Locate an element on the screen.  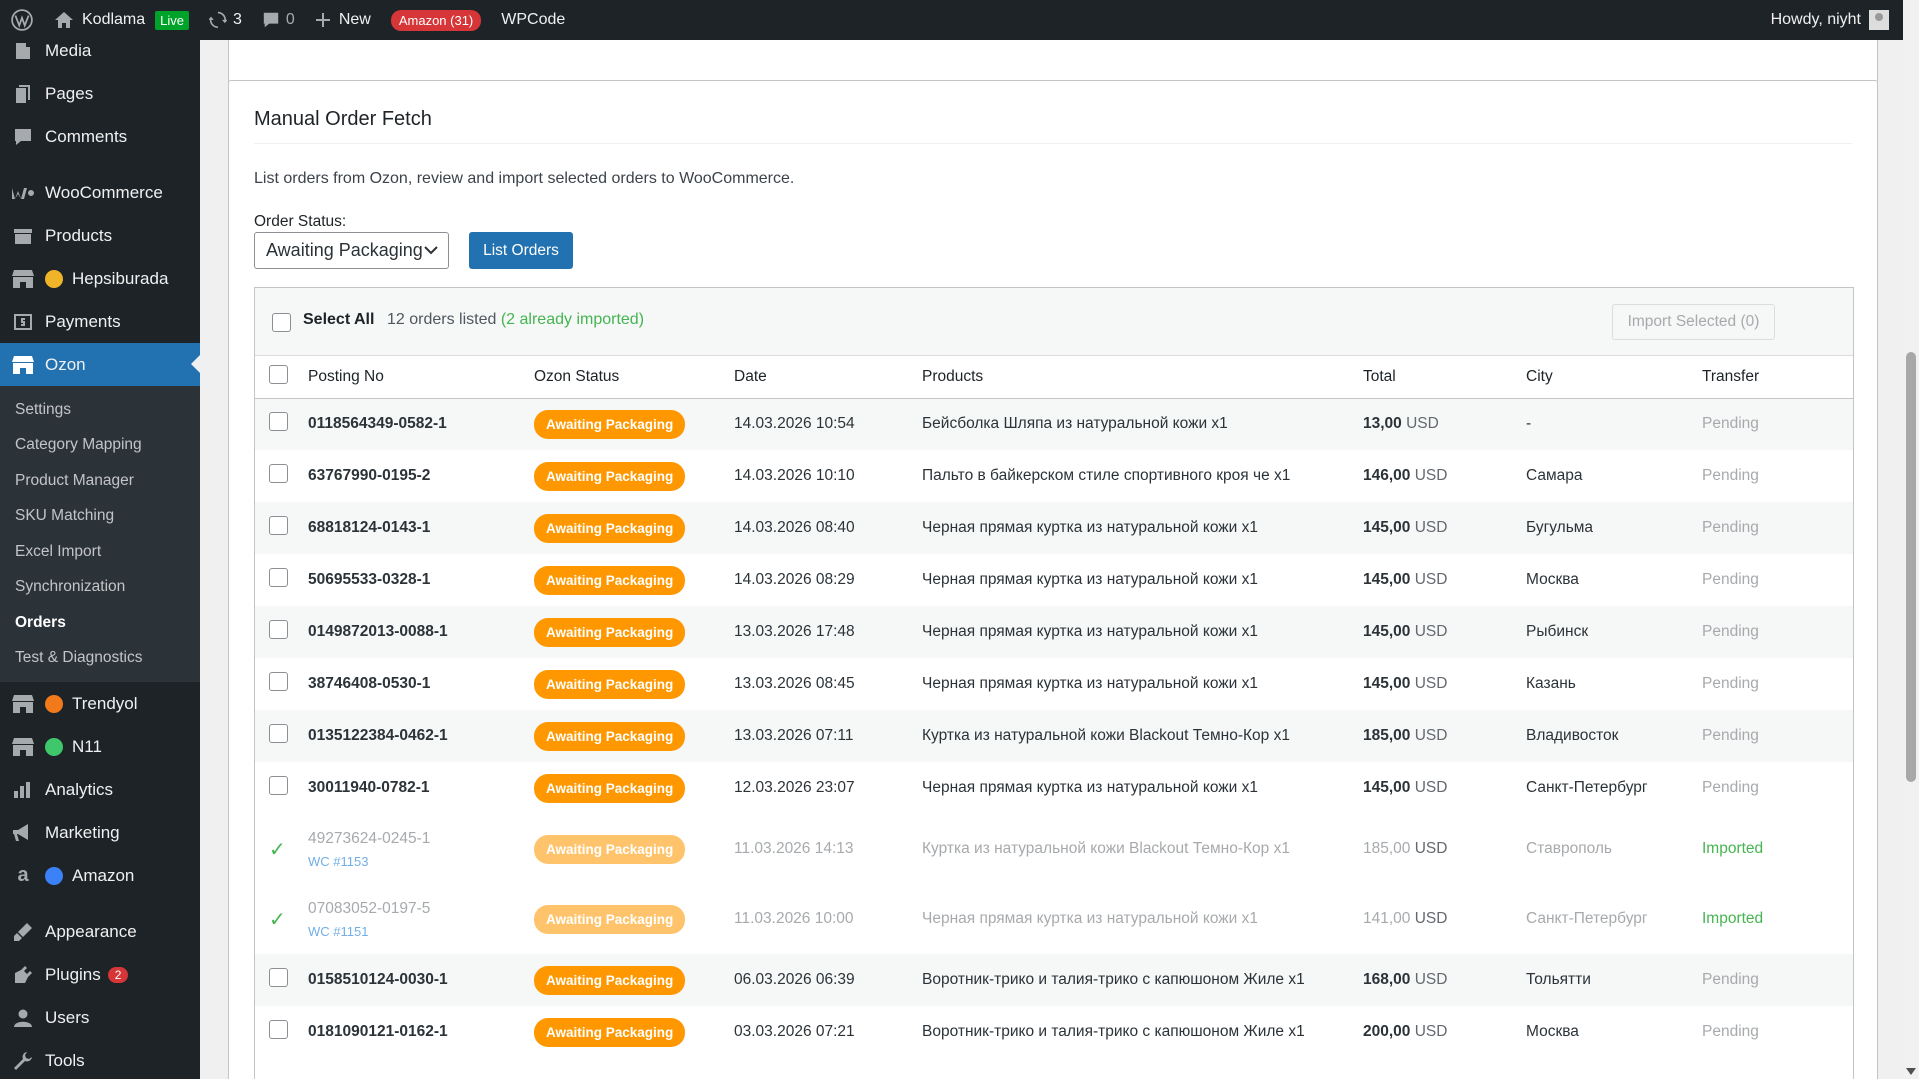
submenu-category-mapping: Category Mapping is located at coordinates (100, 446).